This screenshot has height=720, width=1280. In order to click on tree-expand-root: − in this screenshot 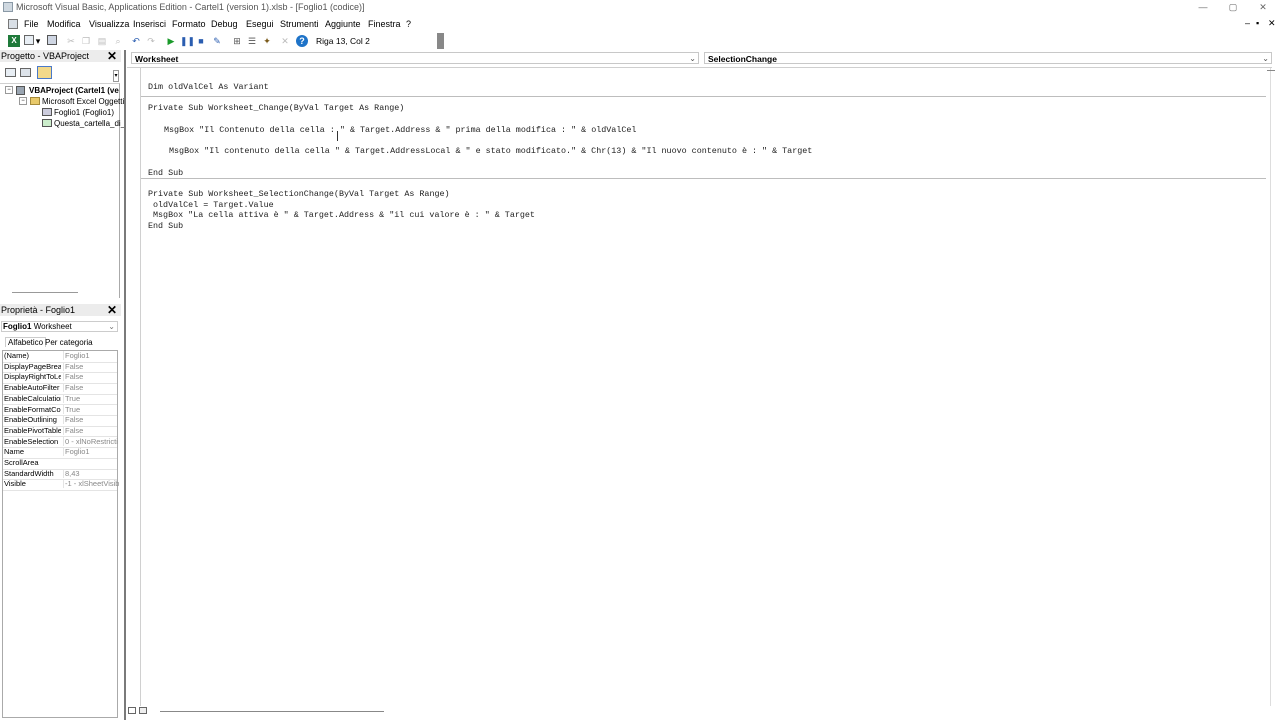, I will do `click(9, 90)`.